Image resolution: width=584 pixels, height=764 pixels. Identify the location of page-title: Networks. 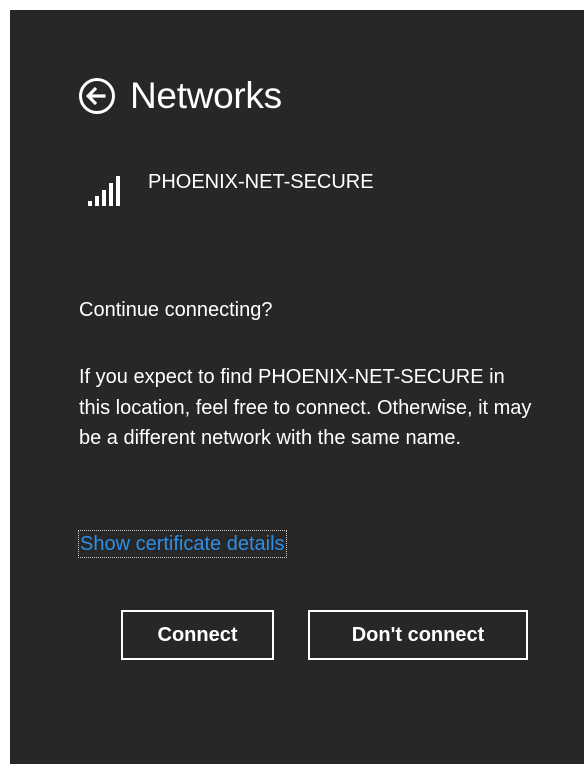
(206, 95).